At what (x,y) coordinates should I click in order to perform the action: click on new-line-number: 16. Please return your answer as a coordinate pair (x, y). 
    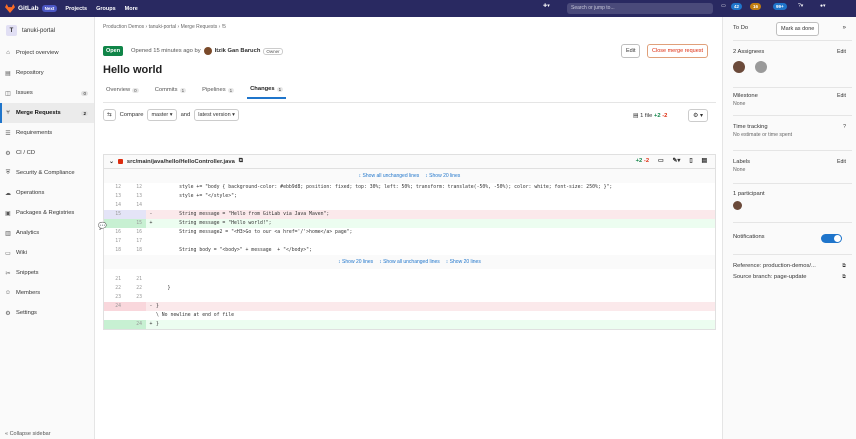
    Looking at the image, I should click on (135, 232).